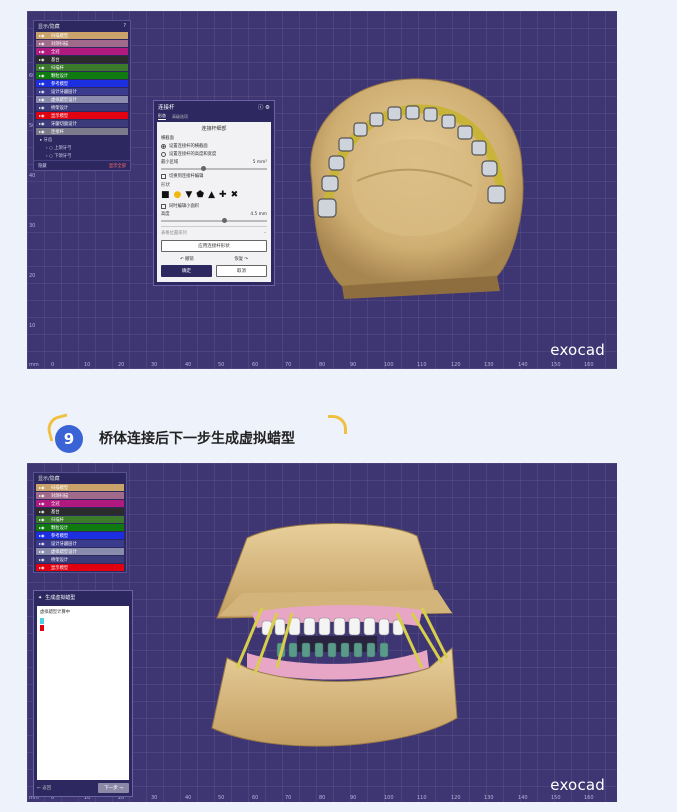  What do you see at coordinates (214, 231) in the screenshot?
I see `collapse-section: 表格位置排列 ⌄` at bounding box center [214, 231].